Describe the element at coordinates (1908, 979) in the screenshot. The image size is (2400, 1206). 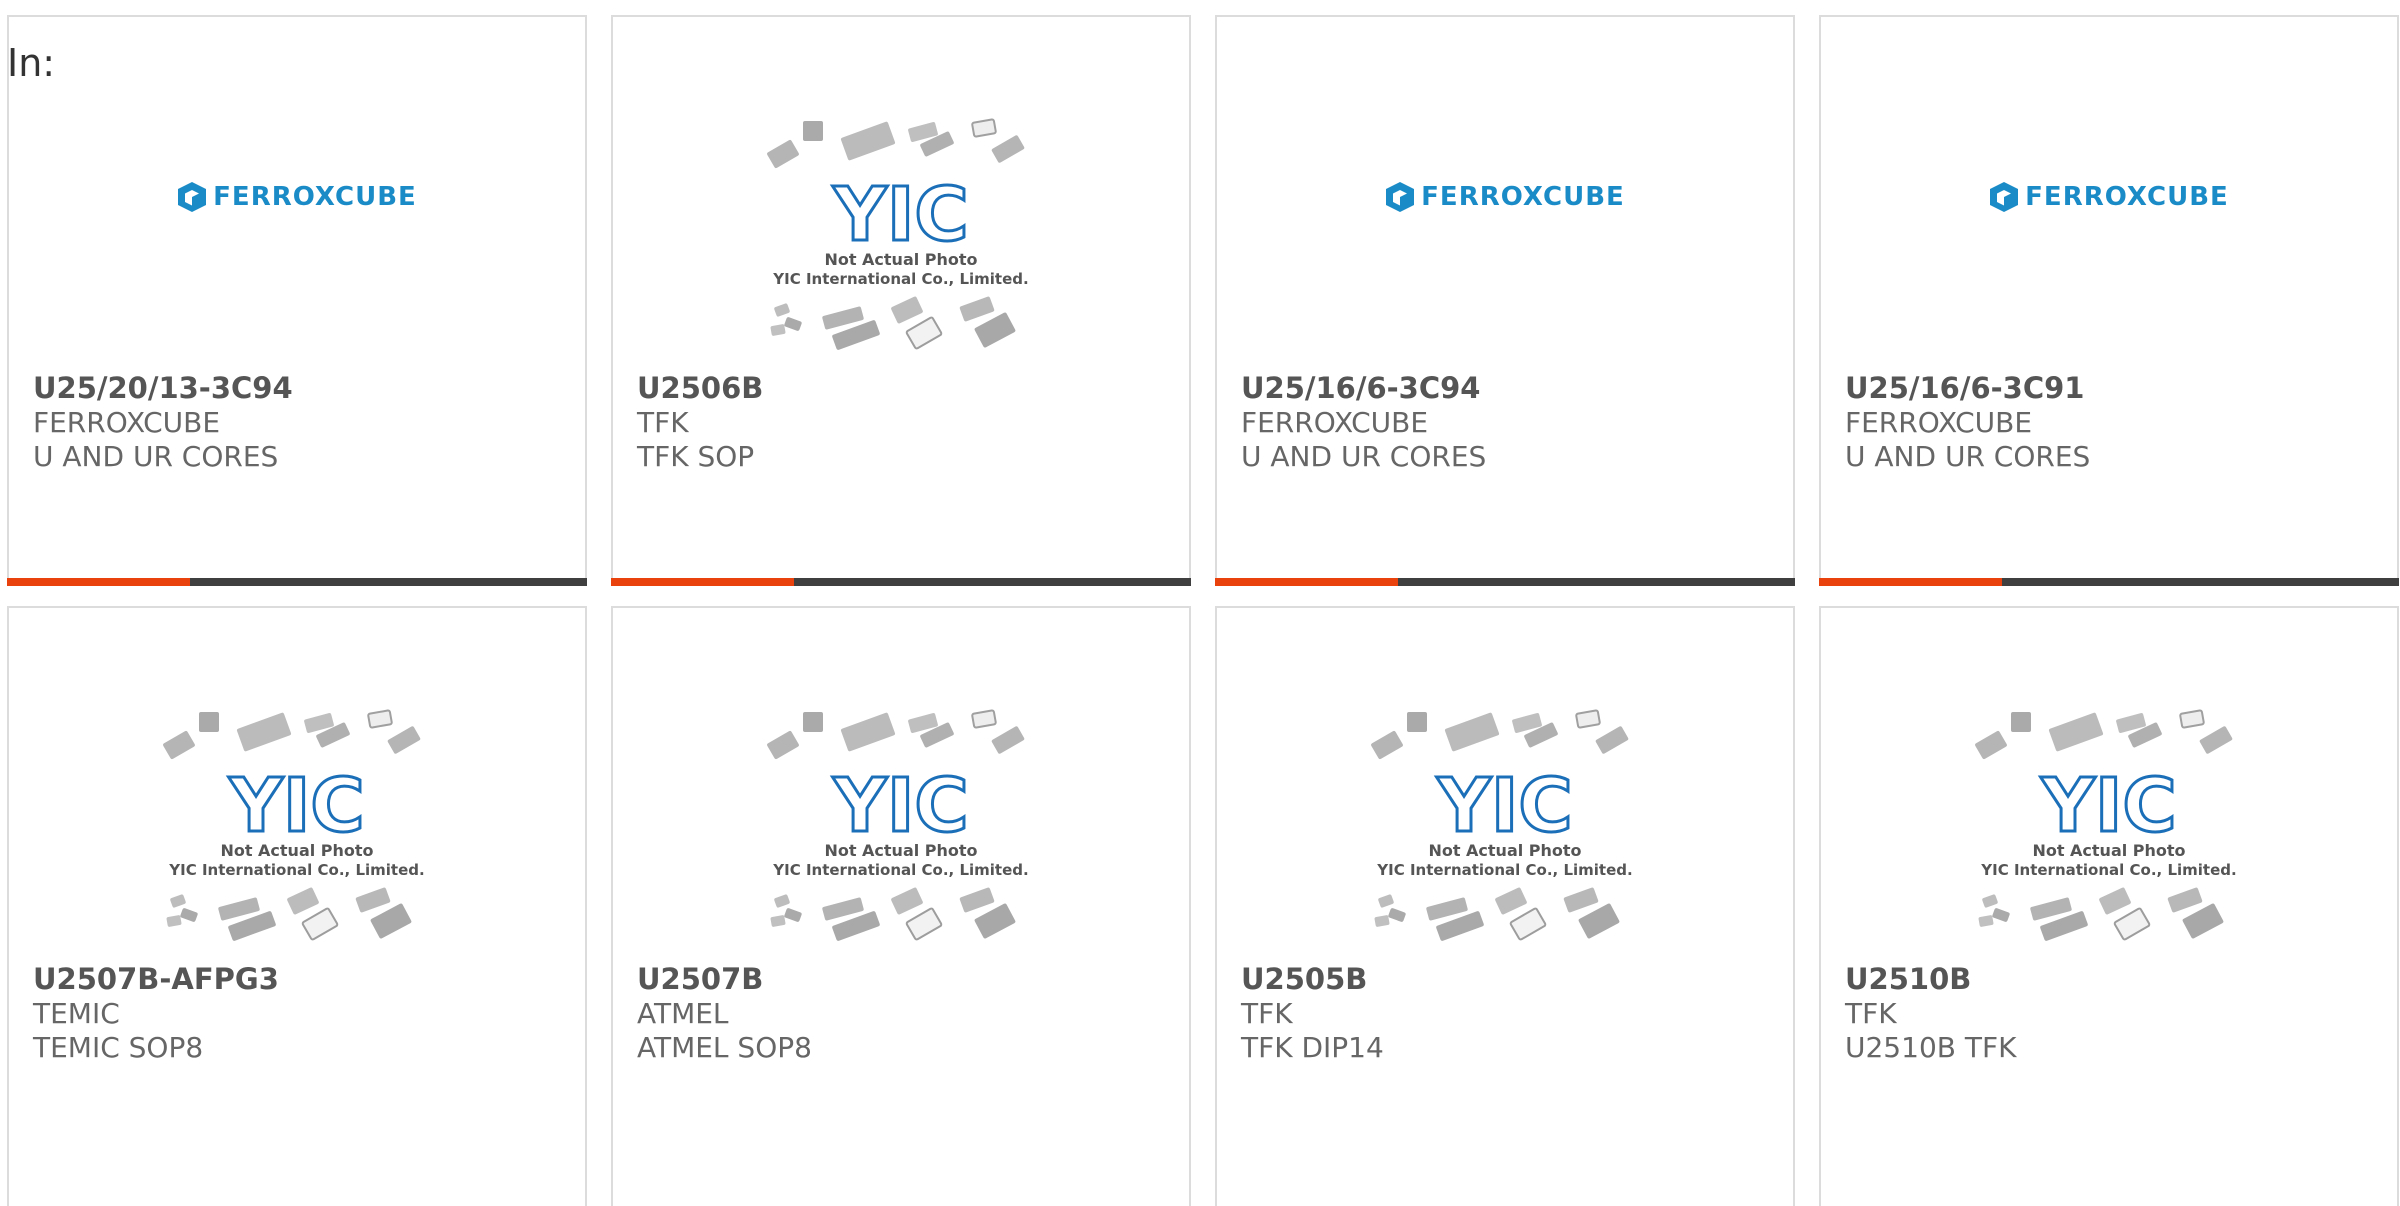
I see `product-name: U2510B` at that location.